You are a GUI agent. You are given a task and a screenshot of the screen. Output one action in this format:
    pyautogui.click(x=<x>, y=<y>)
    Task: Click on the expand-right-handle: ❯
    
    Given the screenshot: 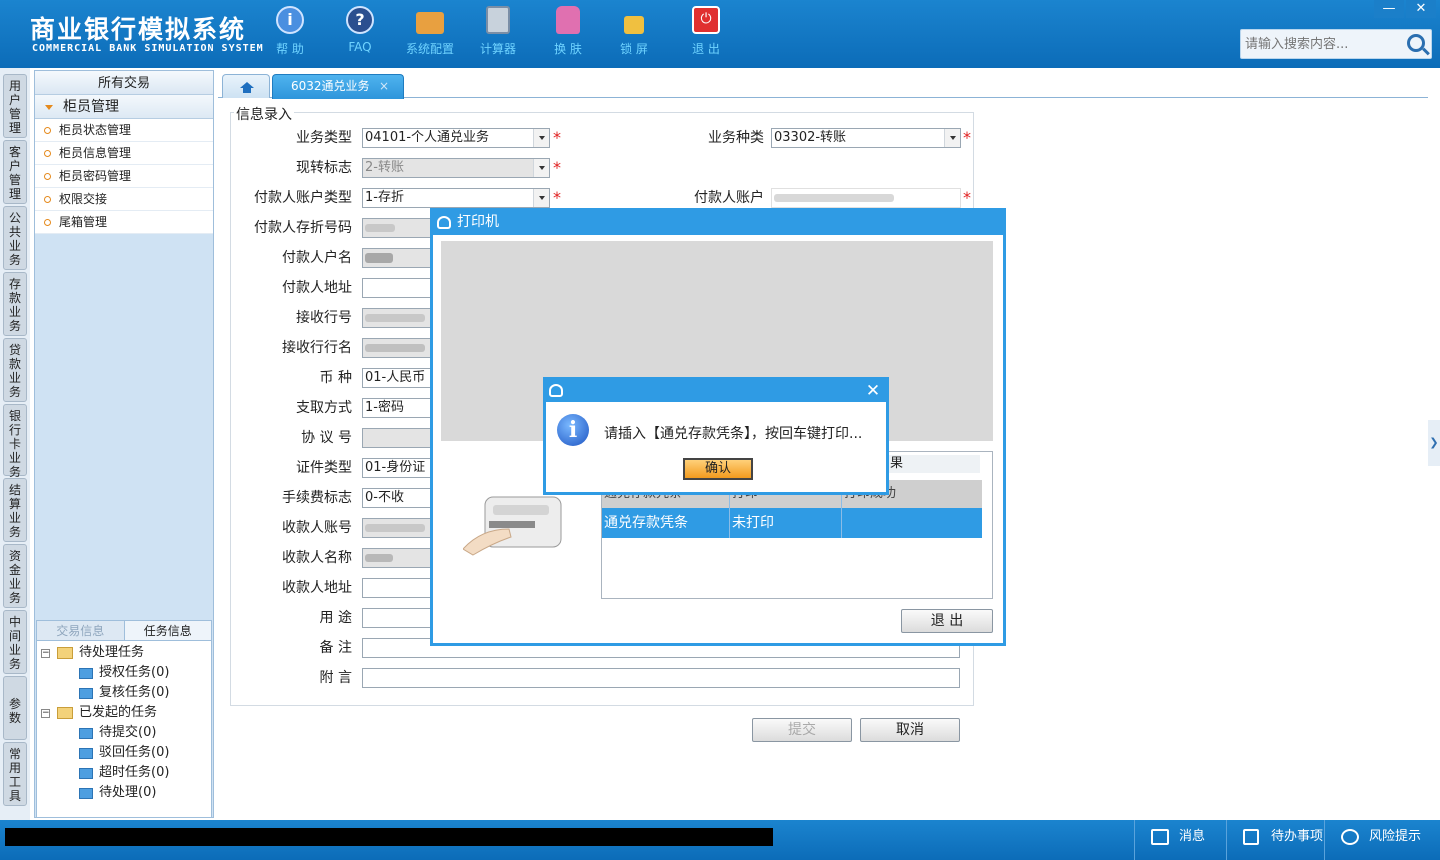 What is the action you would take?
    pyautogui.click(x=1434, y=443)
    